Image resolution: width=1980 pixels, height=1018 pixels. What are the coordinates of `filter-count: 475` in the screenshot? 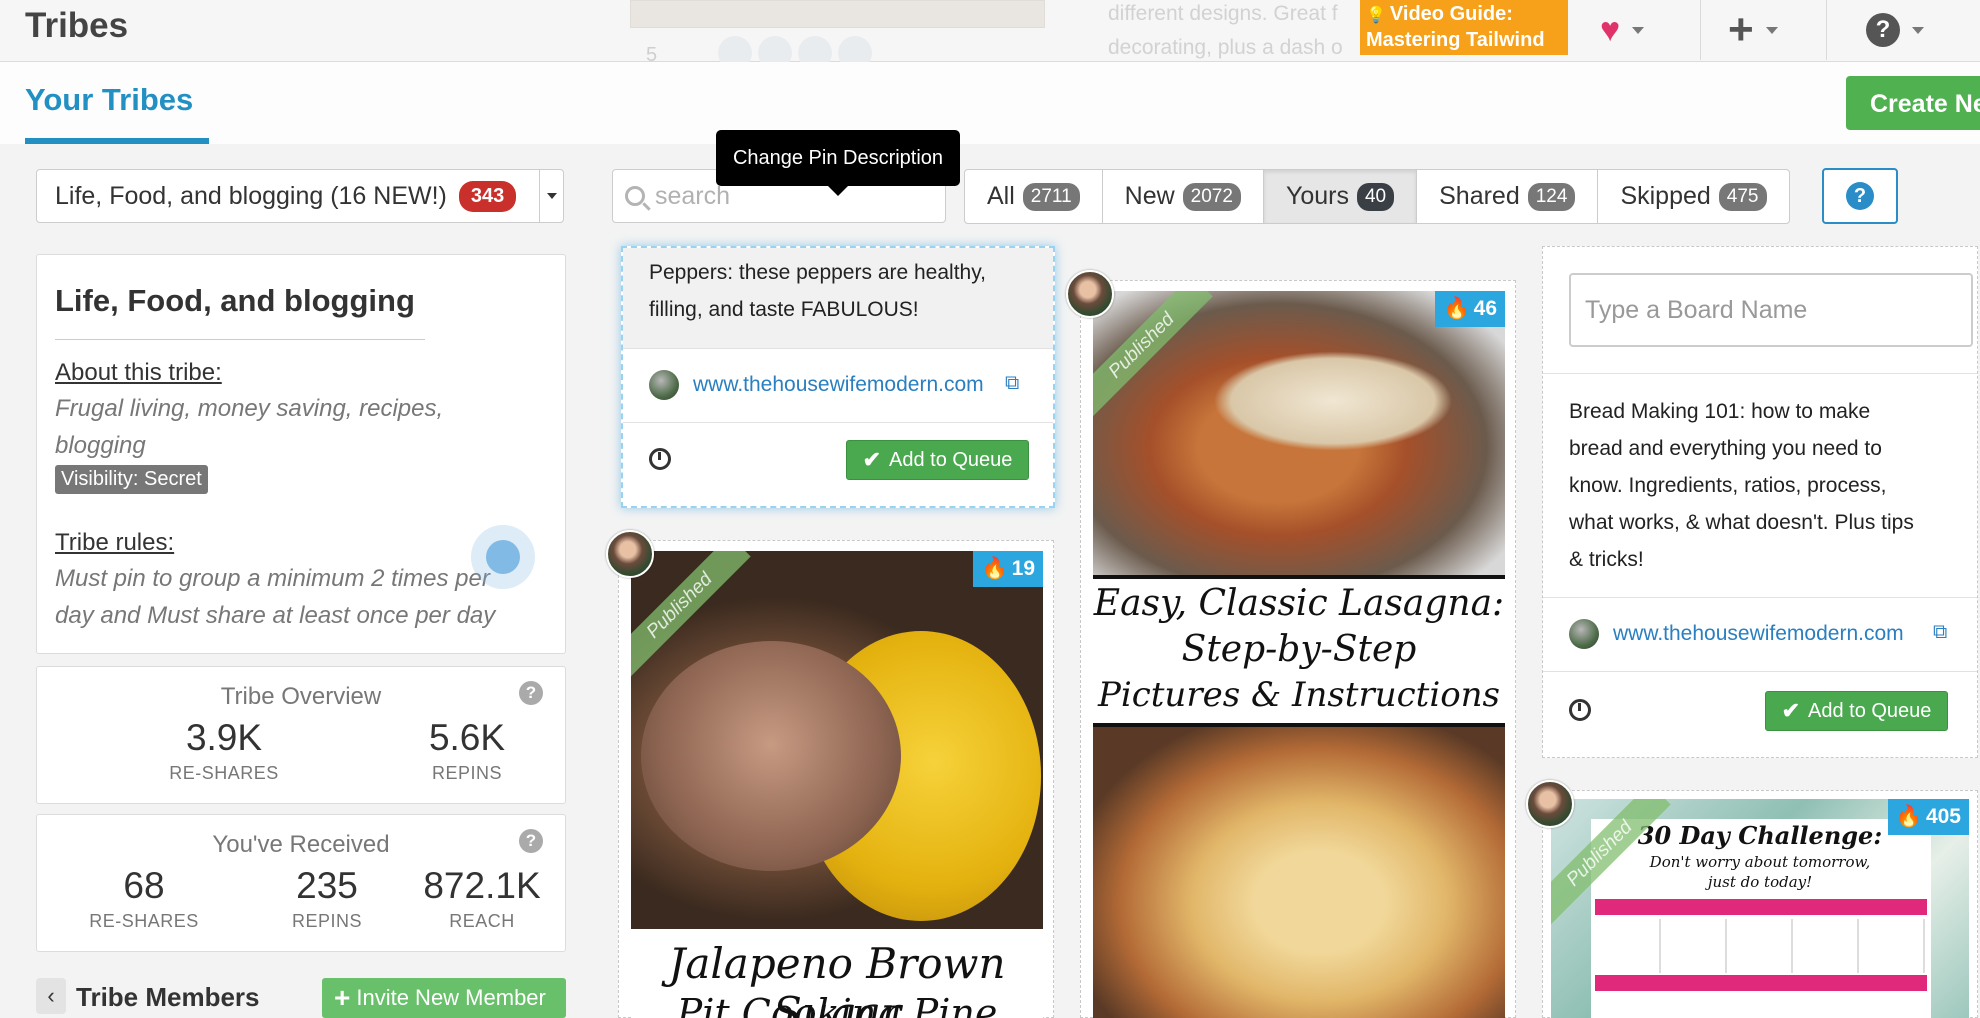 It's located at (1742, 196).